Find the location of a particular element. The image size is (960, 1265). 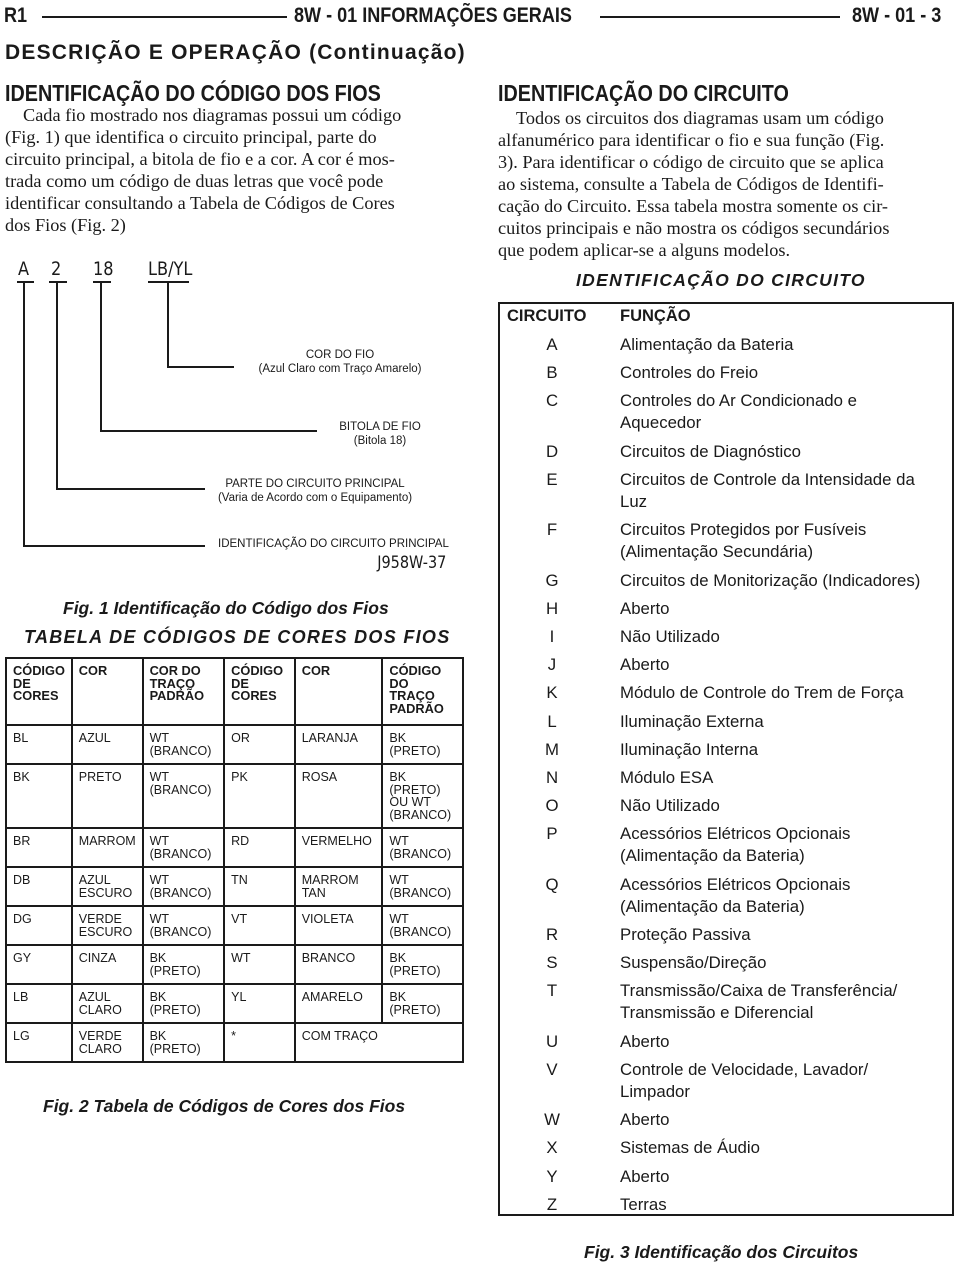

table-cell: BR is located at coordinates (39, 847).